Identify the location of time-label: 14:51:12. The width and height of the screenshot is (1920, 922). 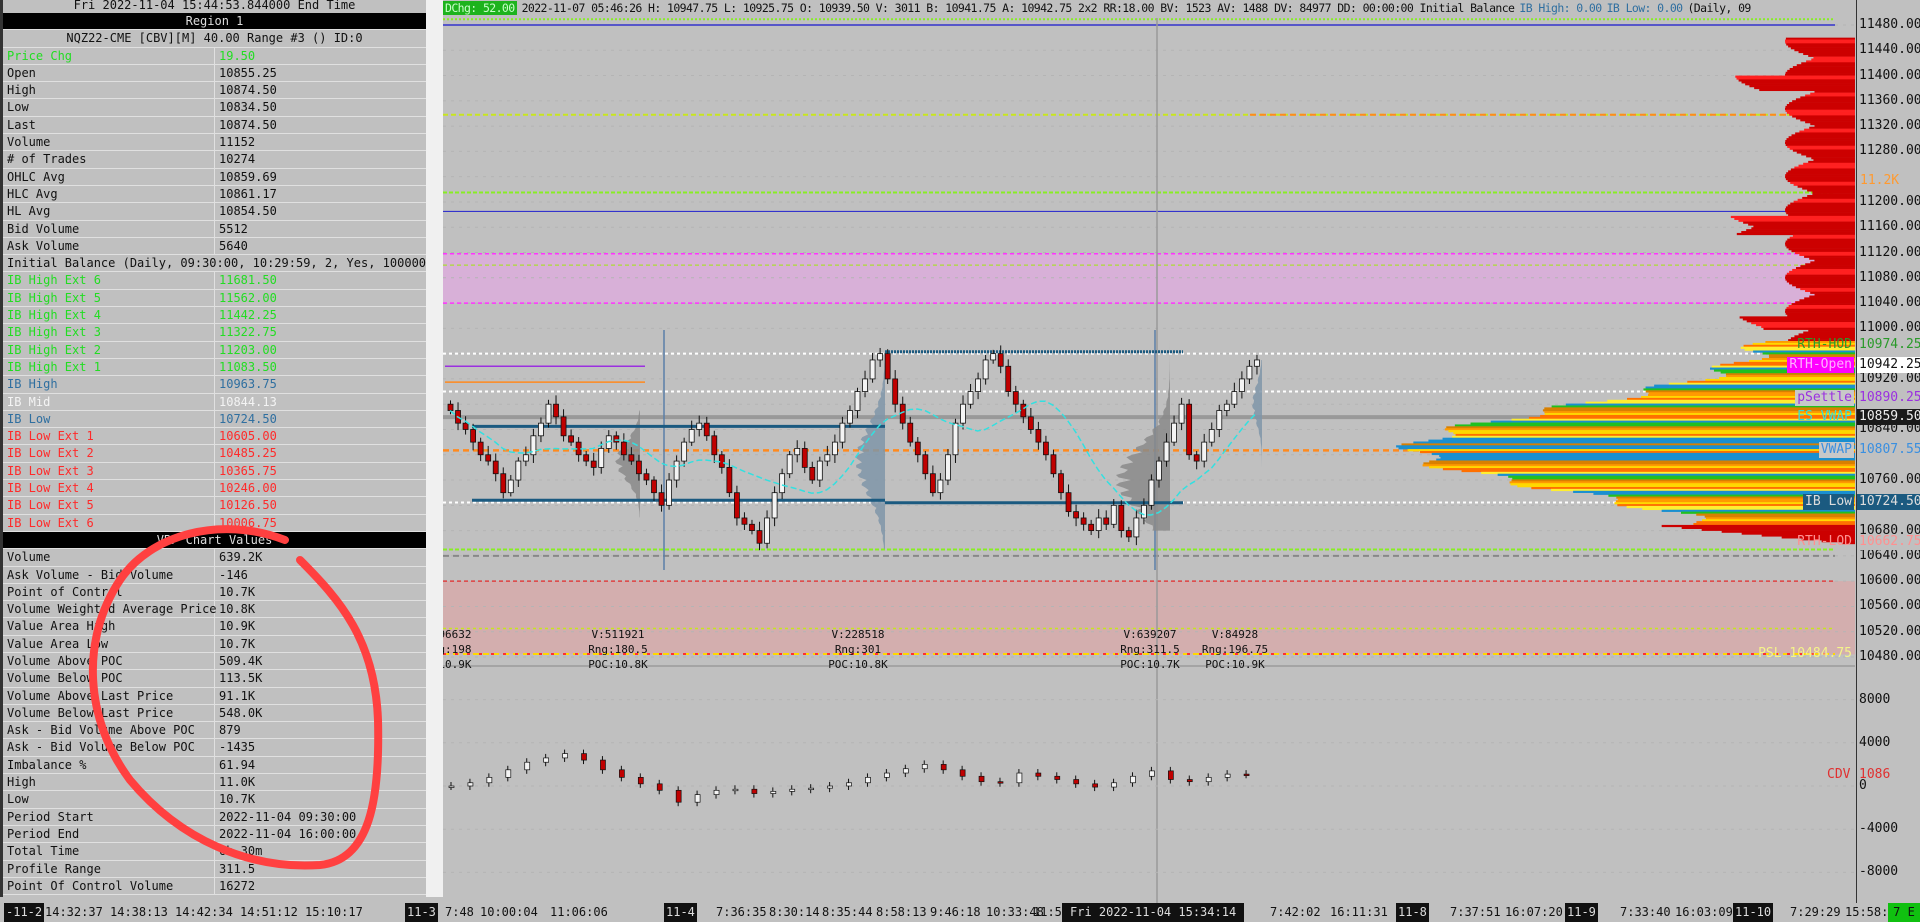
(269, 912).